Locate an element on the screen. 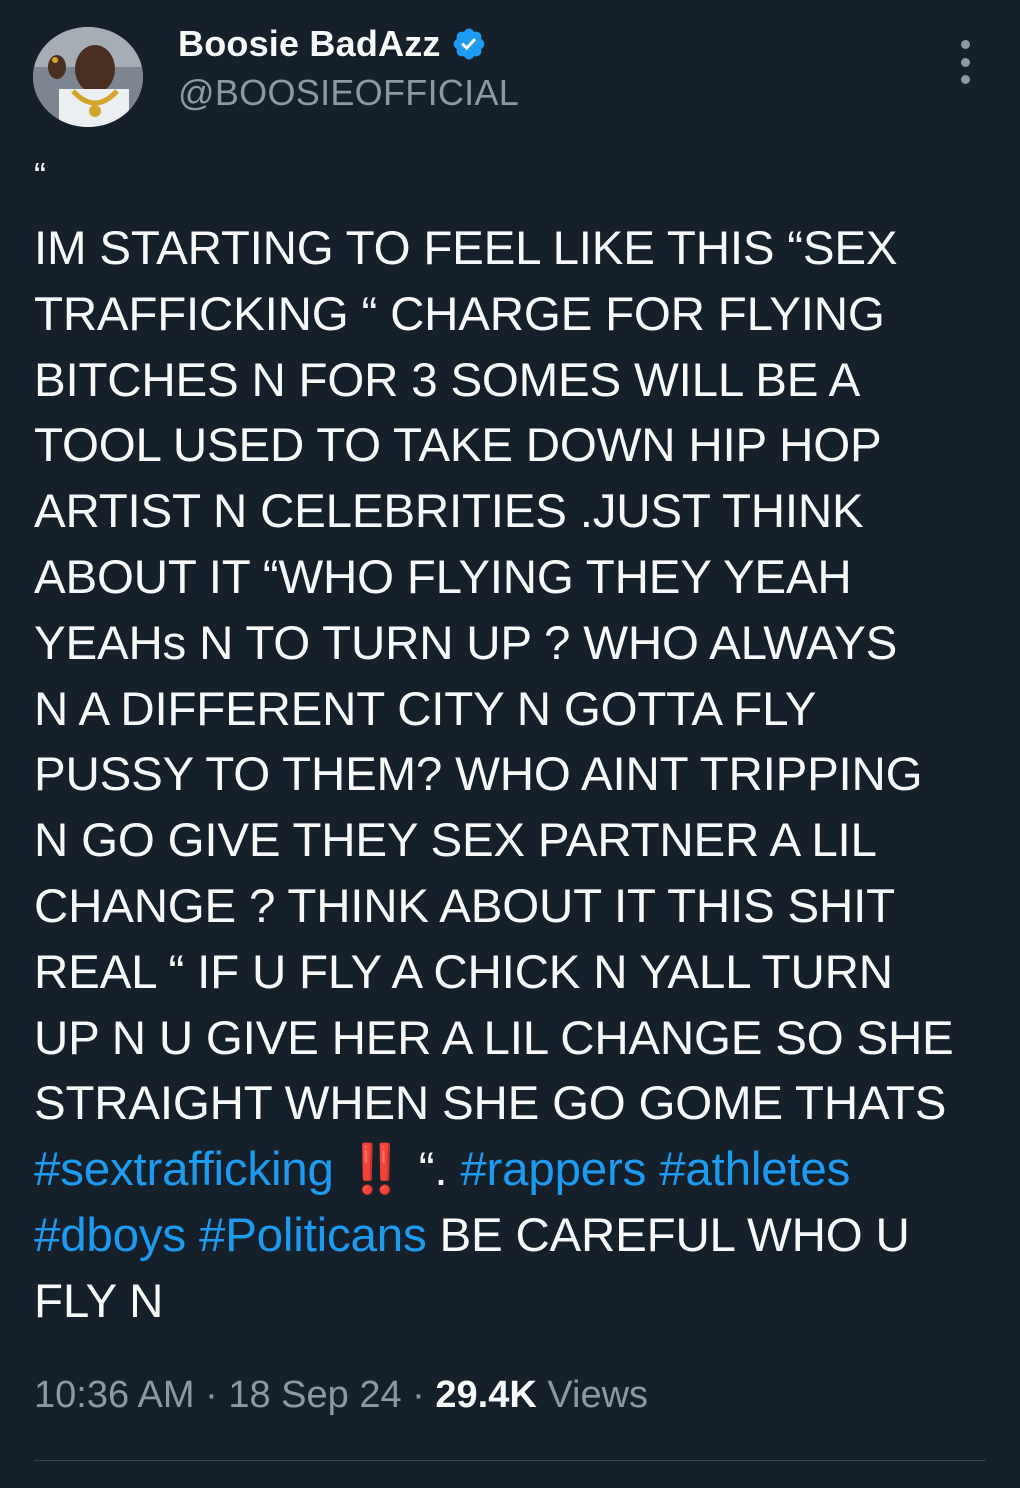  tweet-line-hashtags: #sextrafficking ‼️ “. #rappers #athletes is located at coordinates (509, 1170).